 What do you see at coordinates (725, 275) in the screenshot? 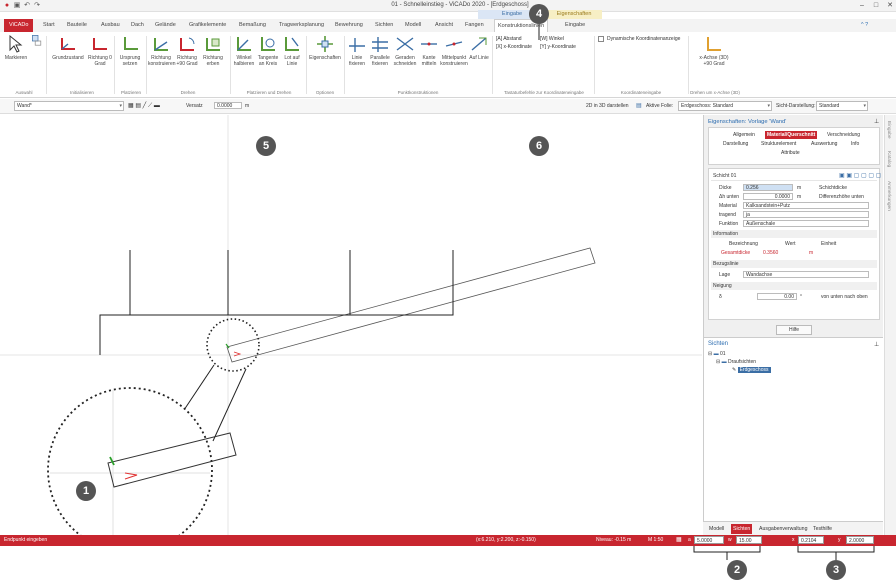
I see `lage-label: Lage` at bounding box center [725, 275].